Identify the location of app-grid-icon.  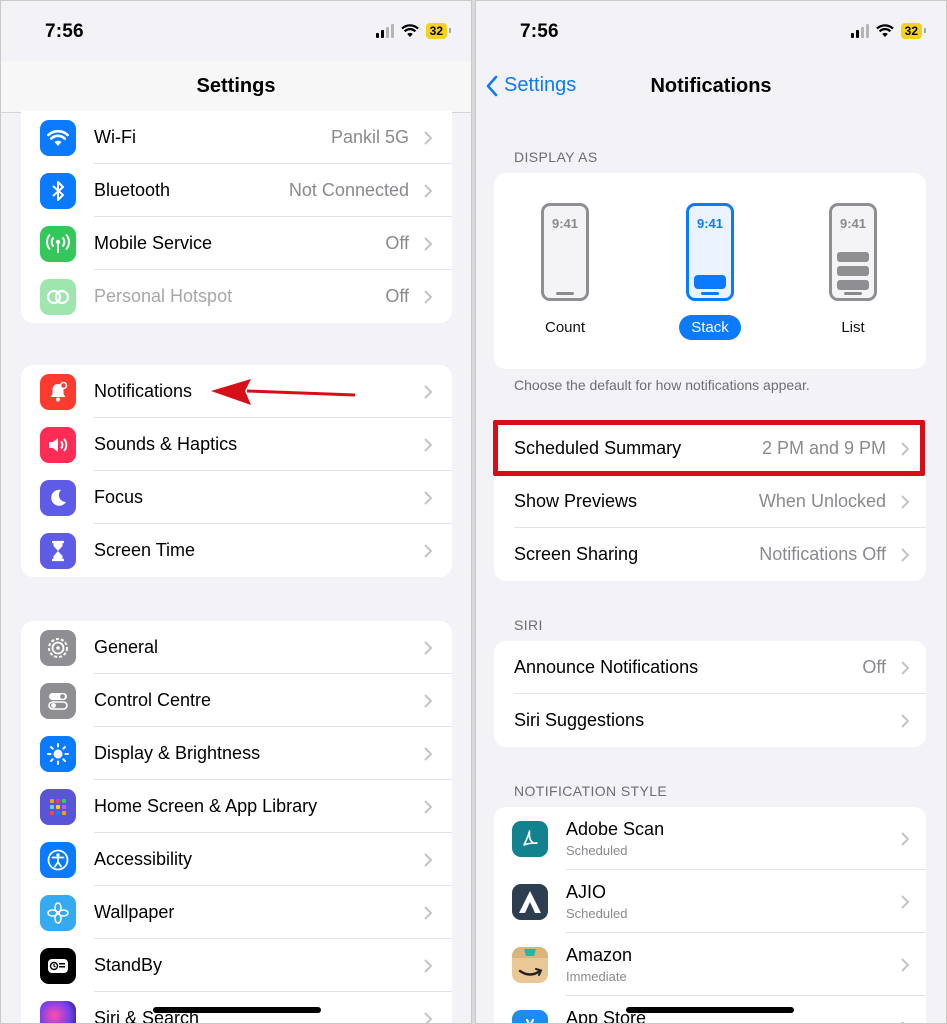
(58, 806).